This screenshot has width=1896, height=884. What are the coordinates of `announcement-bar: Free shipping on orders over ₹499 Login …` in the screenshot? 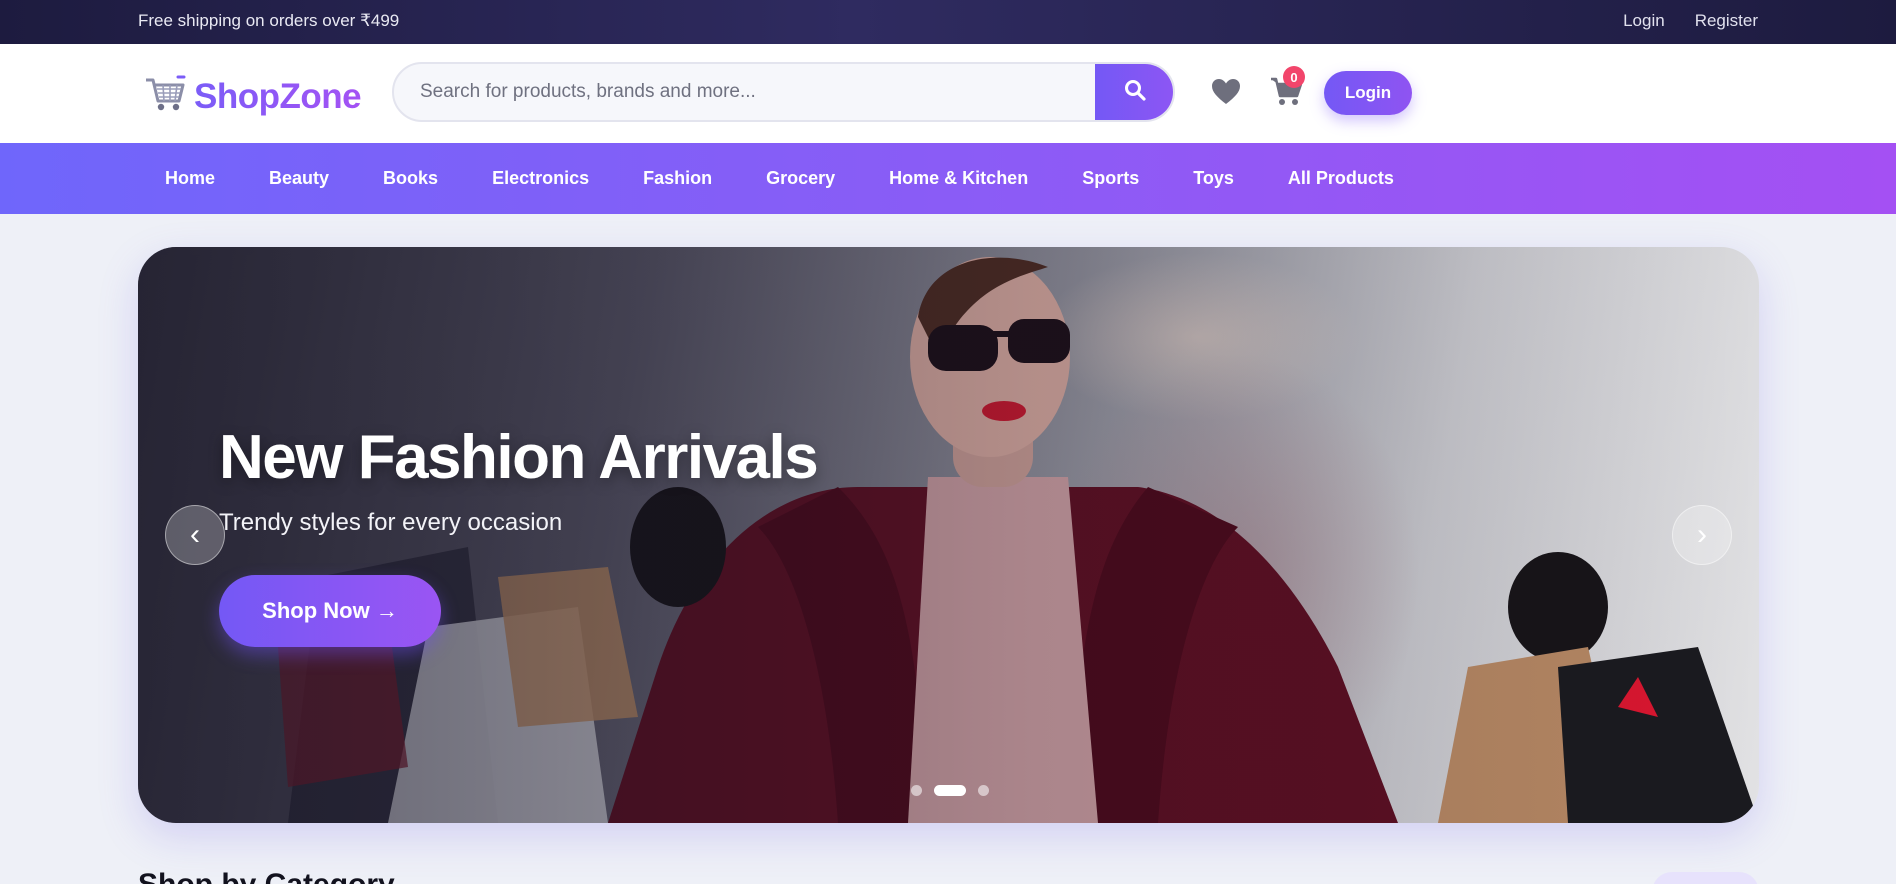 It's located at (948, 22).